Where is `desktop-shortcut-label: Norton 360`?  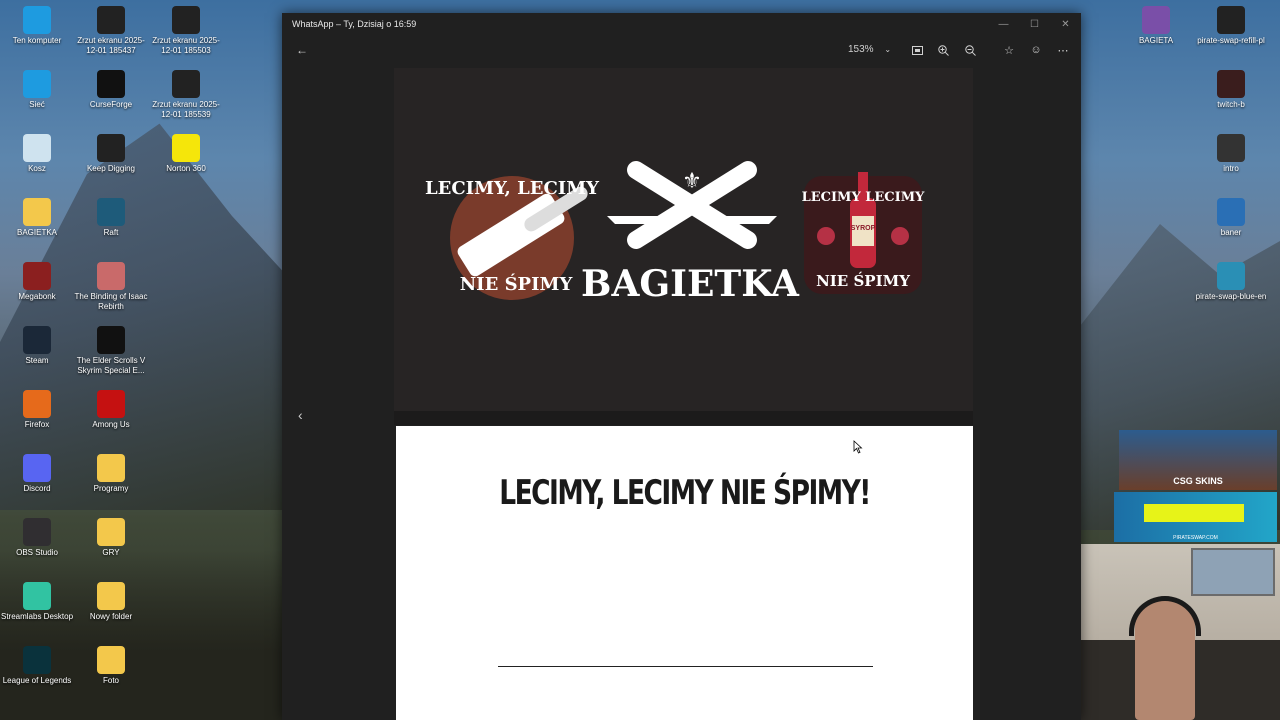
desktop-shortcut-label: Norton 360 is located at coordinates (186, 168).